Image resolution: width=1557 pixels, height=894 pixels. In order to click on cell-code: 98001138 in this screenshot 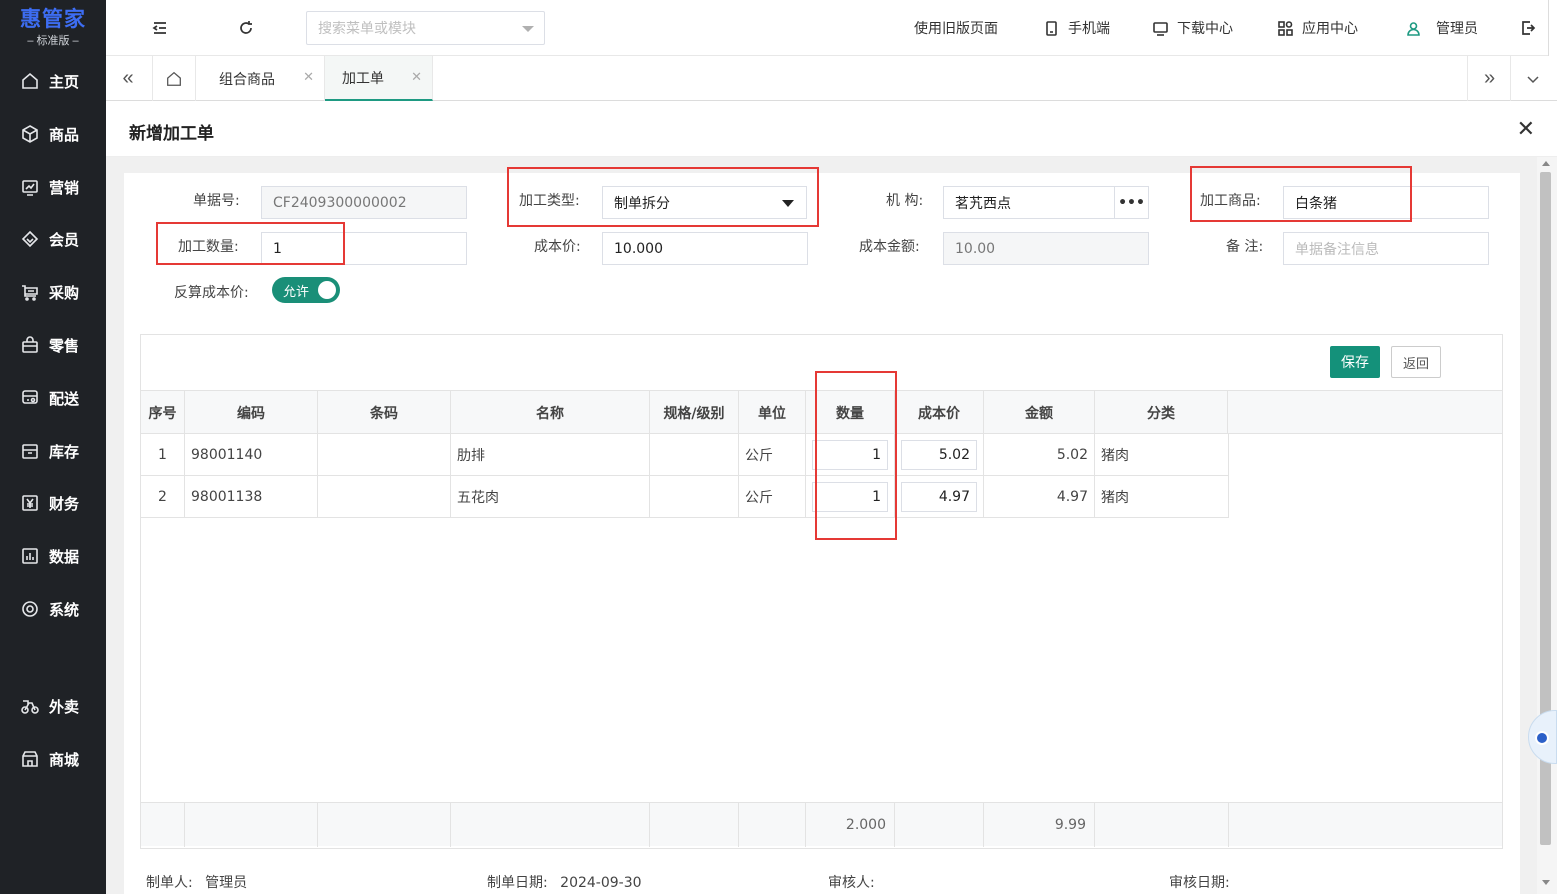, I will do `click(251, 497)`.